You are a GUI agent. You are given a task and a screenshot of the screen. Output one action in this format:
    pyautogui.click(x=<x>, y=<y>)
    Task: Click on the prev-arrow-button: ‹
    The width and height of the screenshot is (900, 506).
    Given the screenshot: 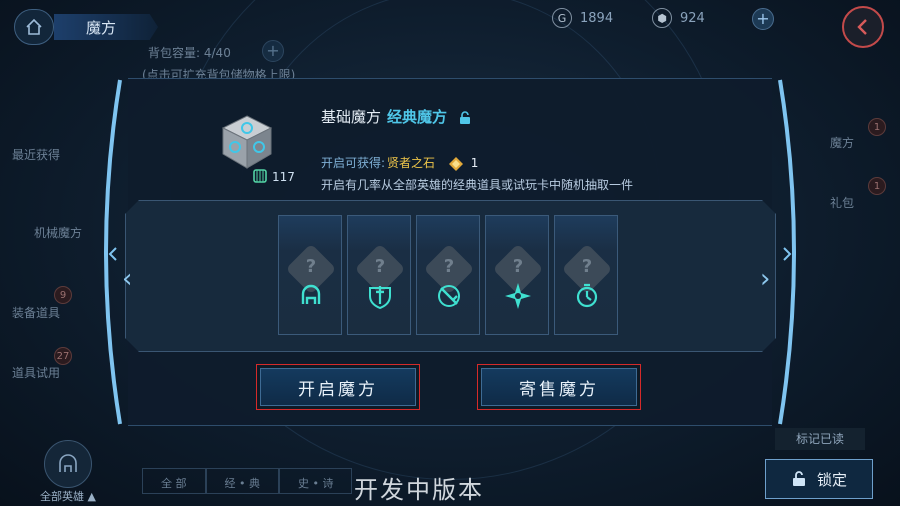 What is the action you would take?
    pyautogui.click(x=127, y=279)
    